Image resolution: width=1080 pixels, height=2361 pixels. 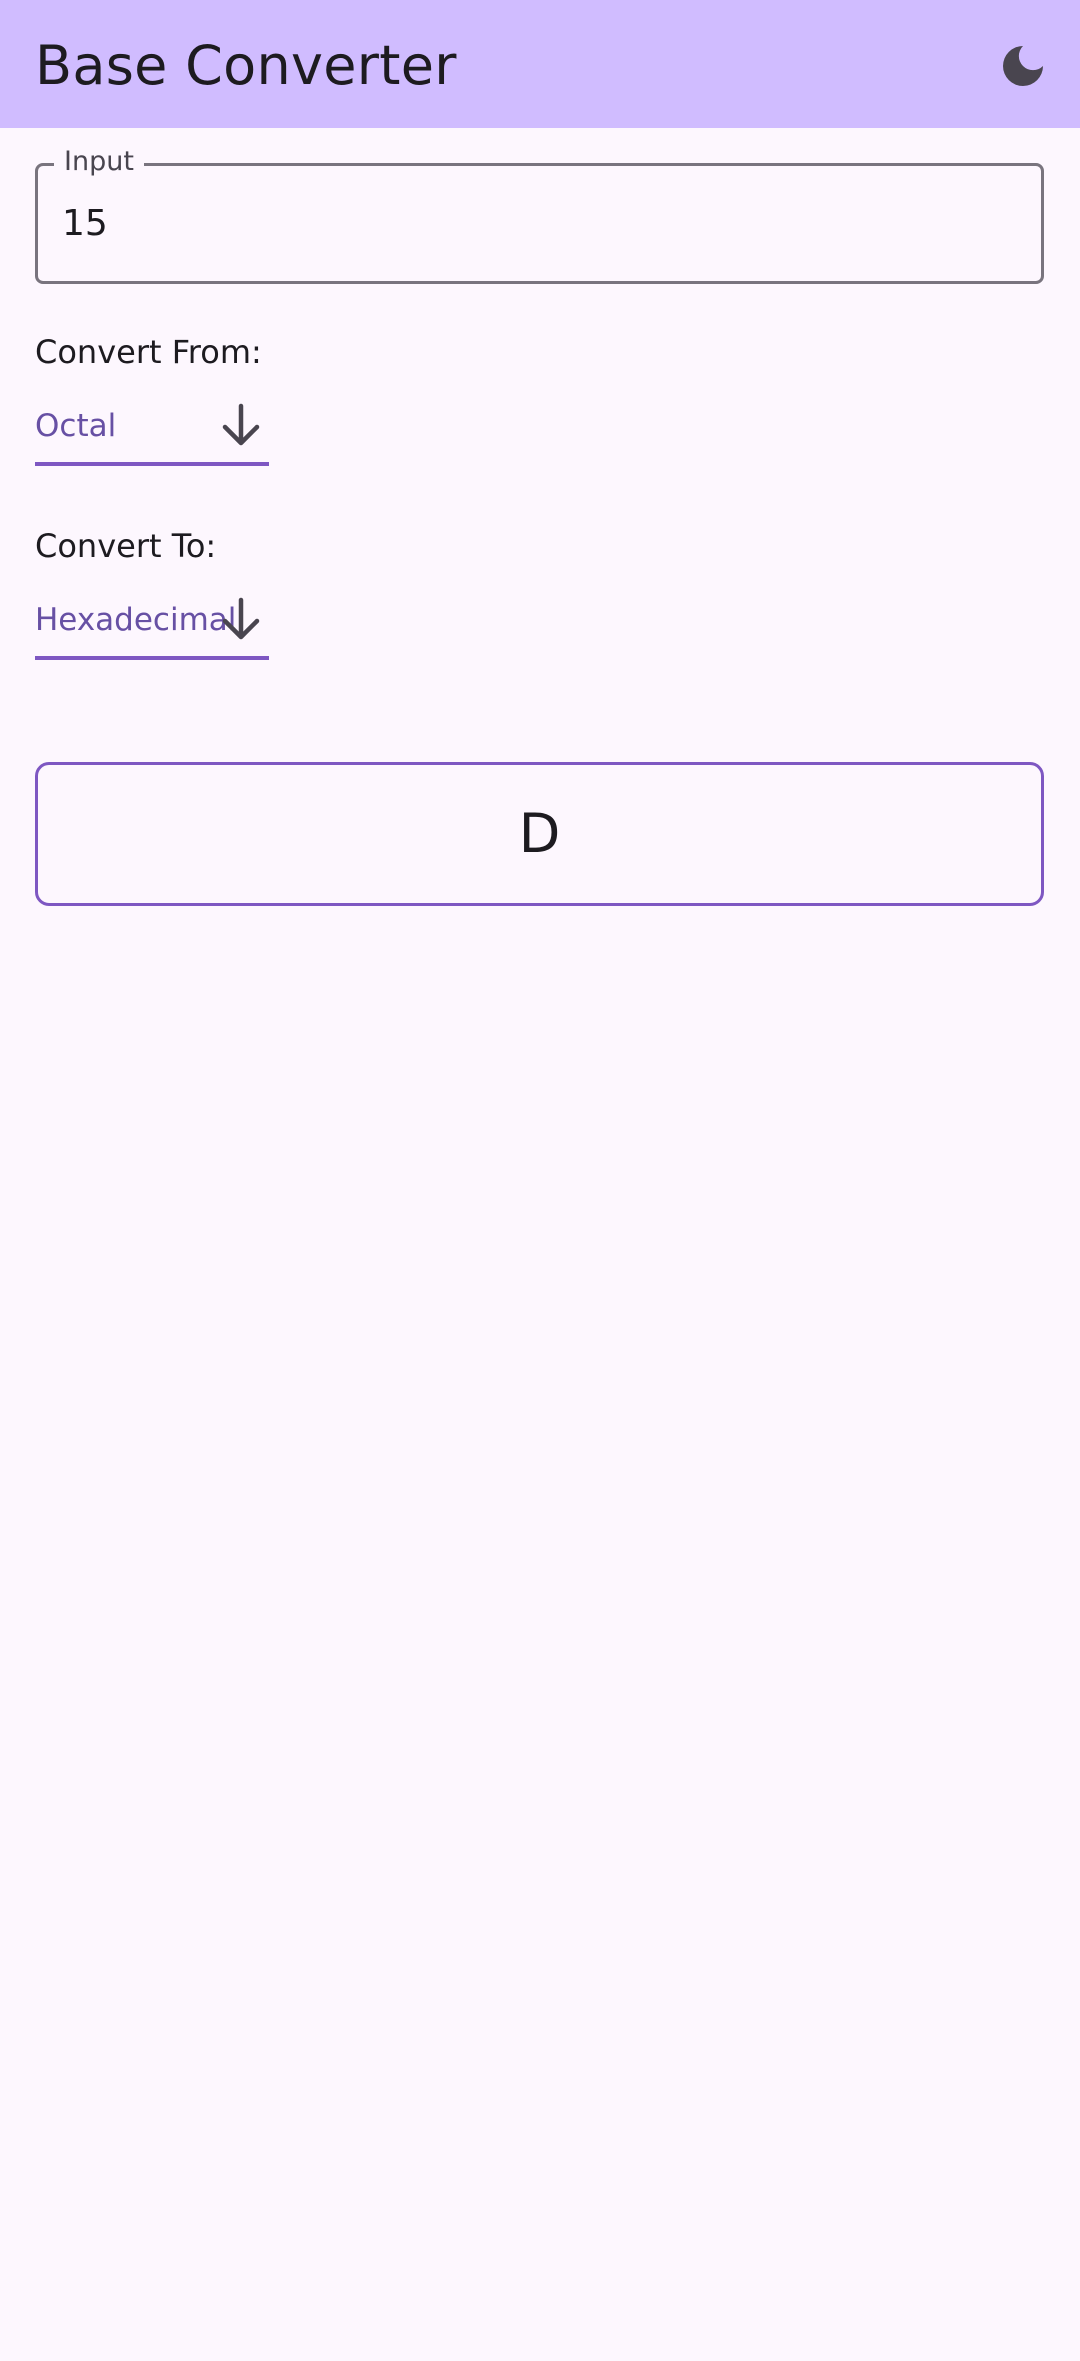 I want to click on result-value: D, so click(x=539, y=833).